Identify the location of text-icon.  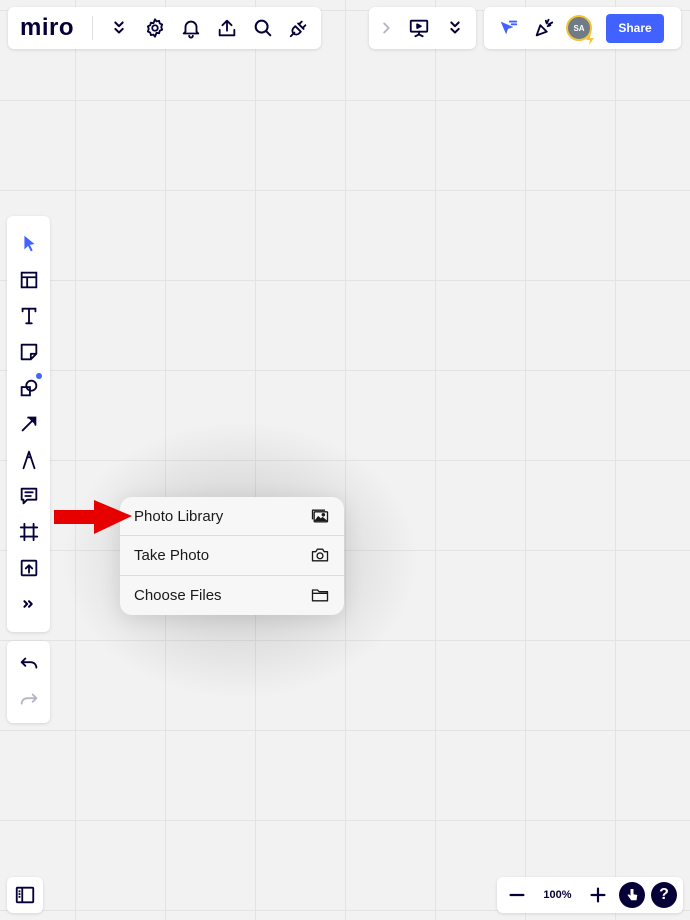
(29, 316).